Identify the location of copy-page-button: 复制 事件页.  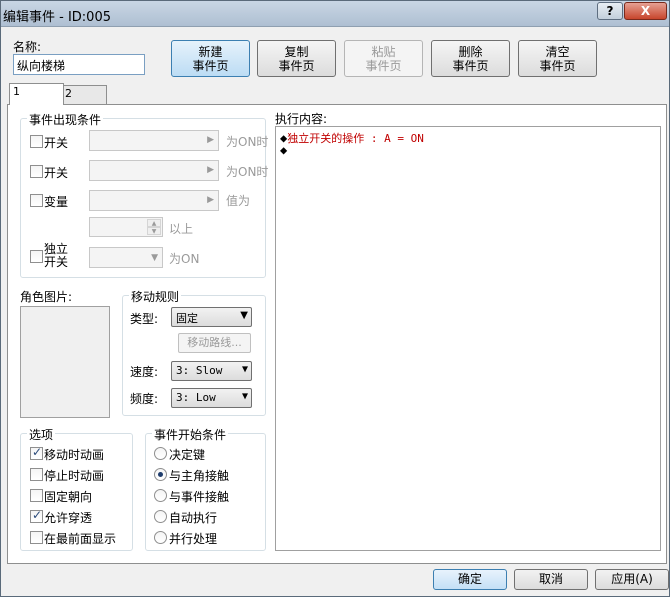
(296, 58).